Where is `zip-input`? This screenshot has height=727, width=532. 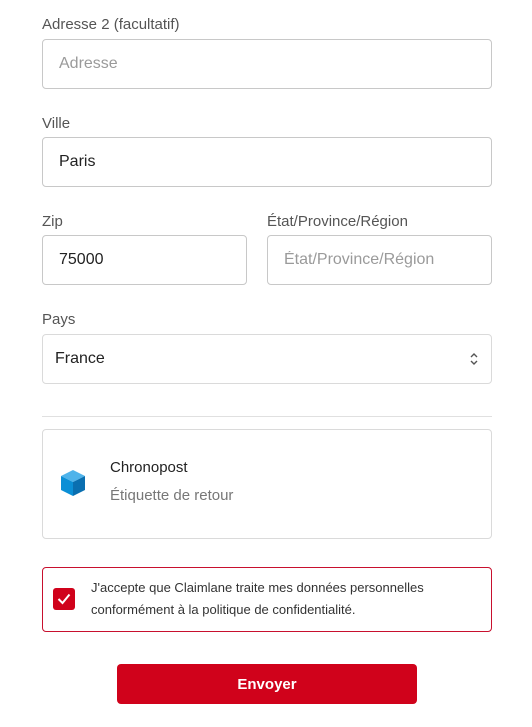 zip-input is located at coordinates (144, 260).